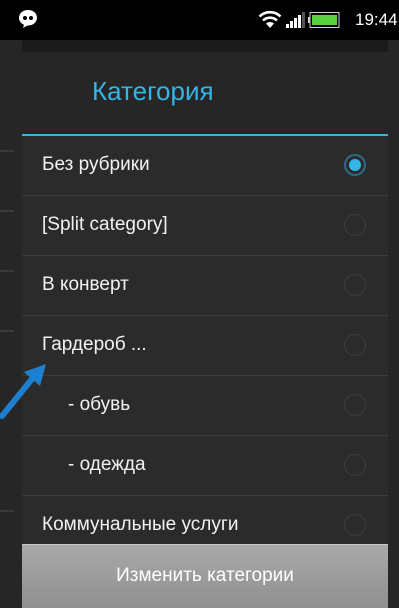 Image resolution: width=399 pixels, height=608 pixels. What do you see at coordinates (85, 284) in the screenshot?
I see `list-item-label: В конверт` at bounding box center [85, 284].